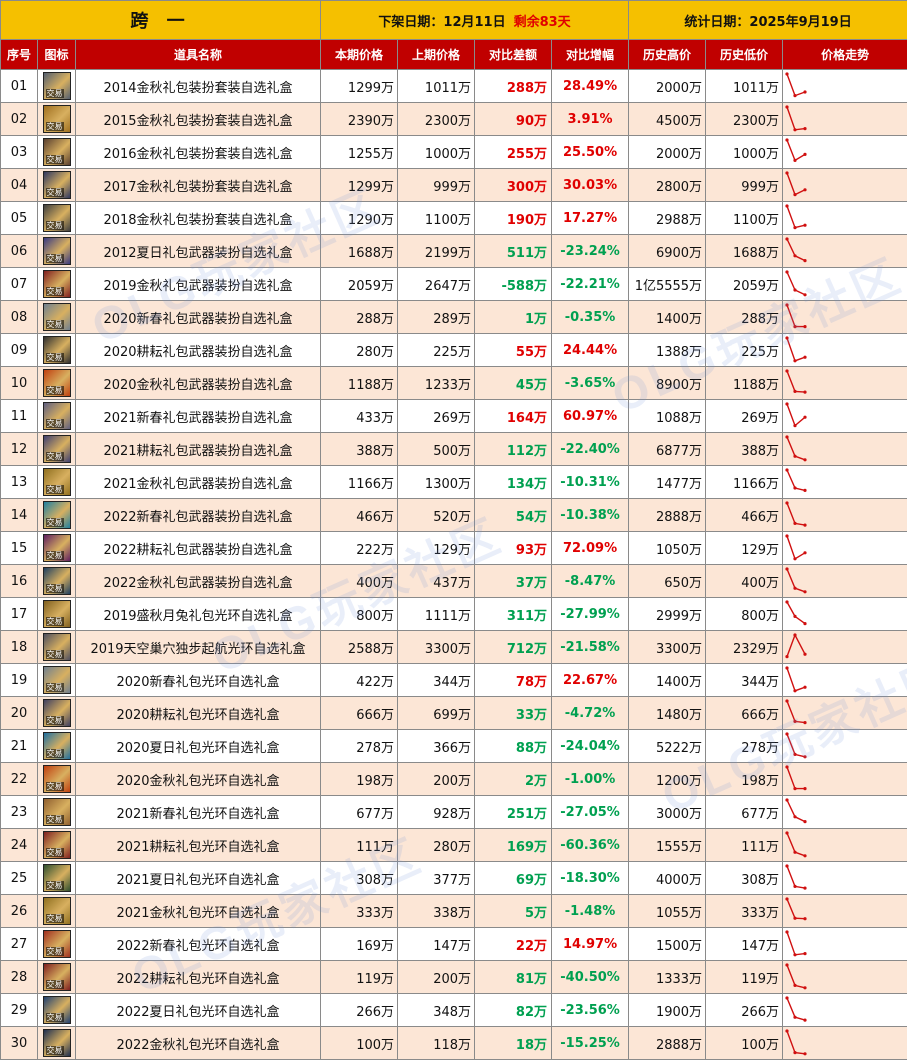 The height and width of the screenshot is (1061, 907). I want to click on col-header-diff: 对比差额, so click(513, 54).